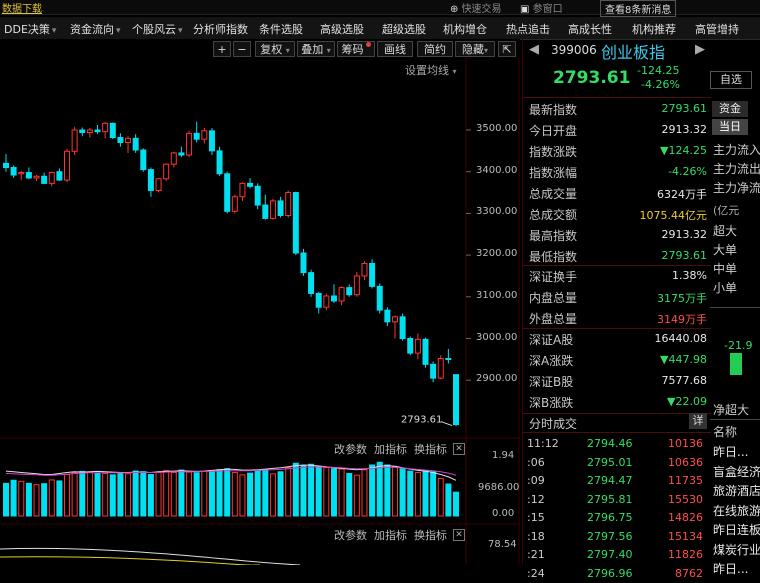 The image size is (760, 583). Describe the element at coordinates (536, 480) in the screenshot. I see `tick-time: :09` at that location.